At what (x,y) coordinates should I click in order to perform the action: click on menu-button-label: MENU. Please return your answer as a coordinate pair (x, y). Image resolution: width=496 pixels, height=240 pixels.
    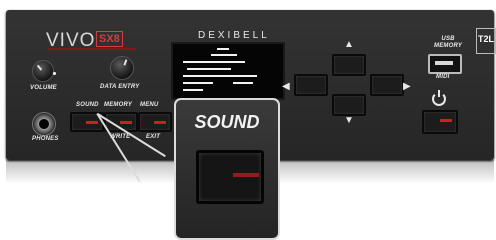
    Looking at the image, I should click on (149, 105).